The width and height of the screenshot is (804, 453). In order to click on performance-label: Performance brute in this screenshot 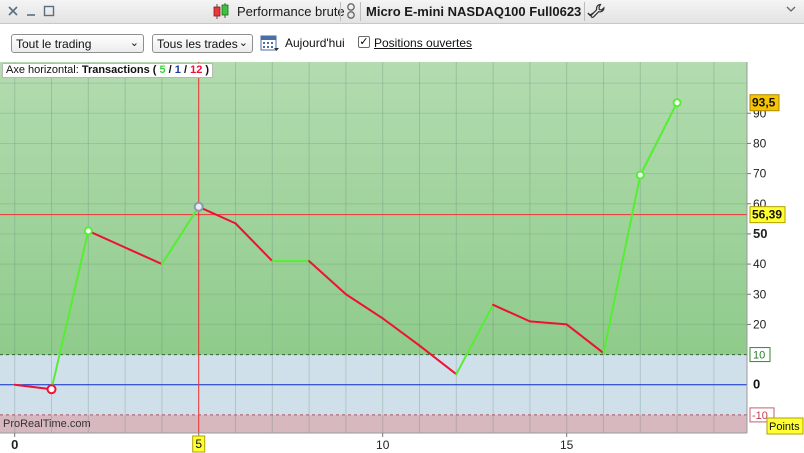, I will do `click(291, 11)`.